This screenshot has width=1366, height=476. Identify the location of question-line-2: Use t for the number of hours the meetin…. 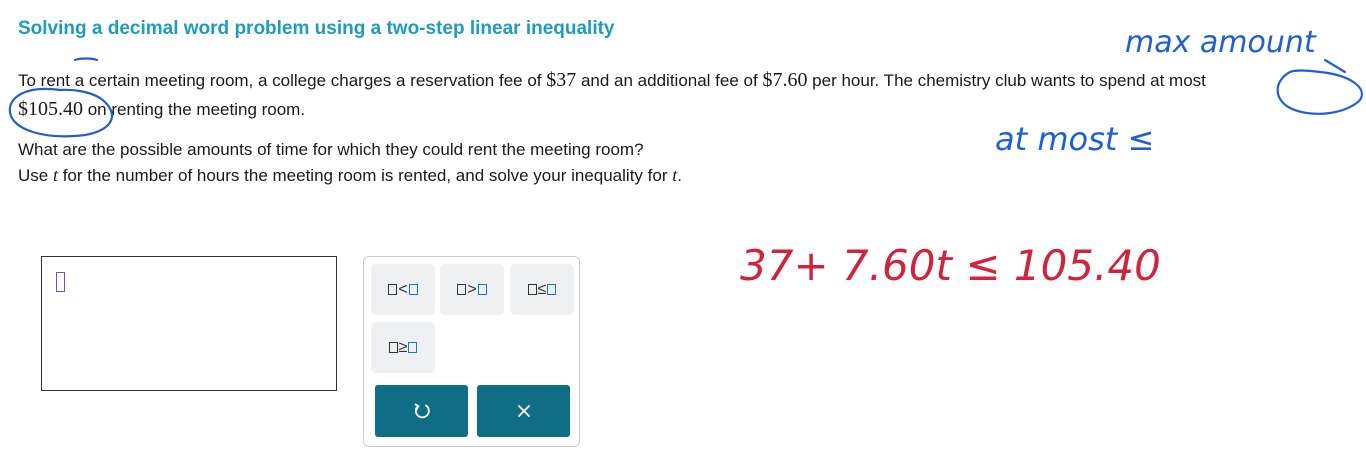
(350, 175).